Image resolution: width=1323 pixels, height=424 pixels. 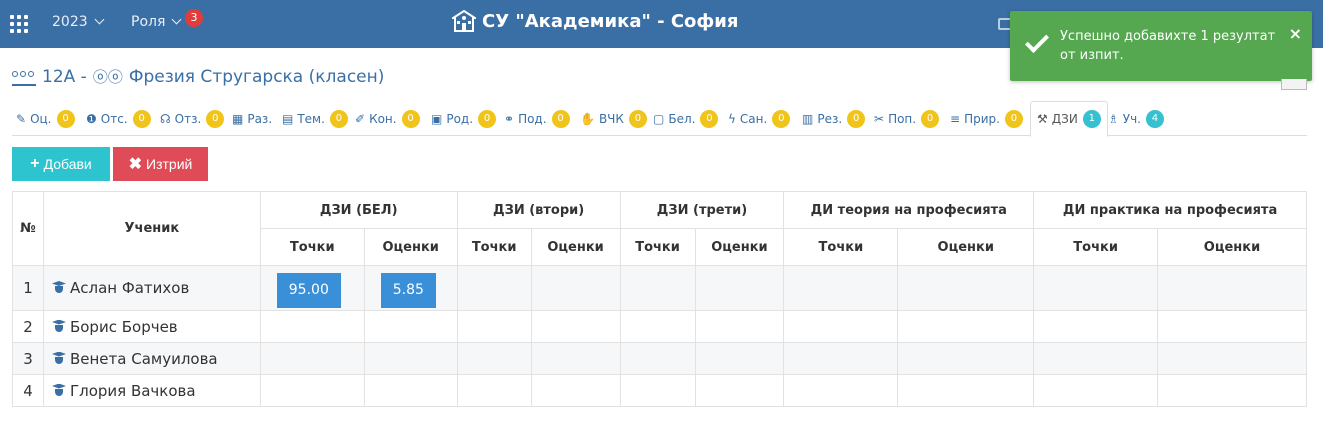 What do you see at coordinates (238, 118) in the screenshot?
I see `table-icon: ▦` at bounding box center [238, 118].